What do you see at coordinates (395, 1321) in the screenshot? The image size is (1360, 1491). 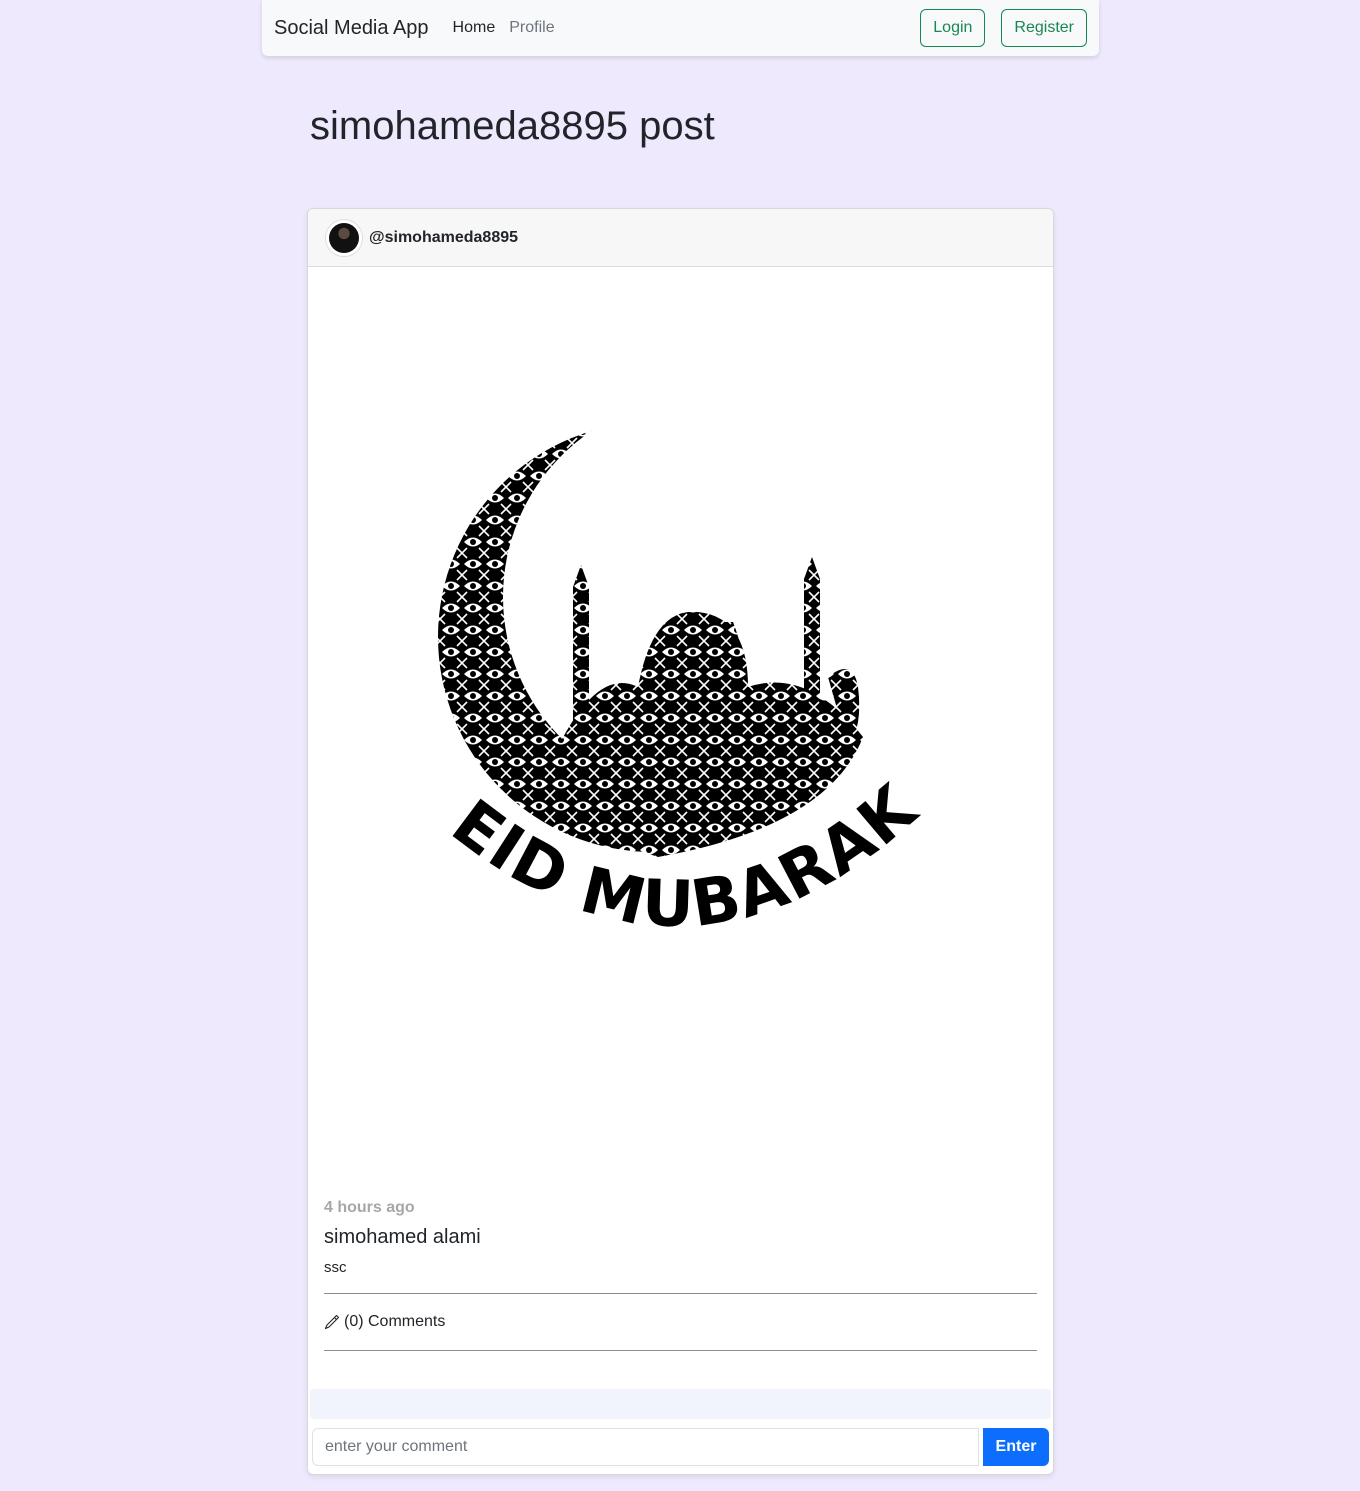 I see `comments-count: (0) Comments` at bounding box center [395, 1321].